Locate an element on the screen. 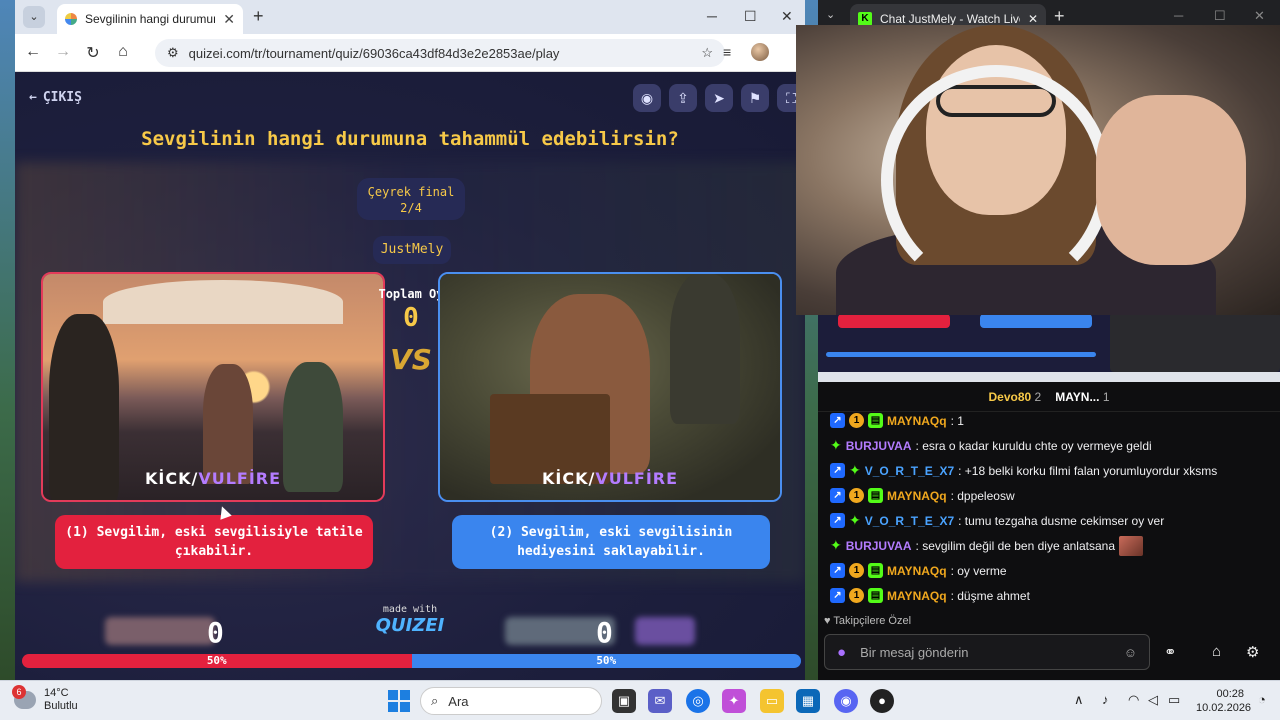  chrome-icon: ◎ is located at coordinates (698, 701).